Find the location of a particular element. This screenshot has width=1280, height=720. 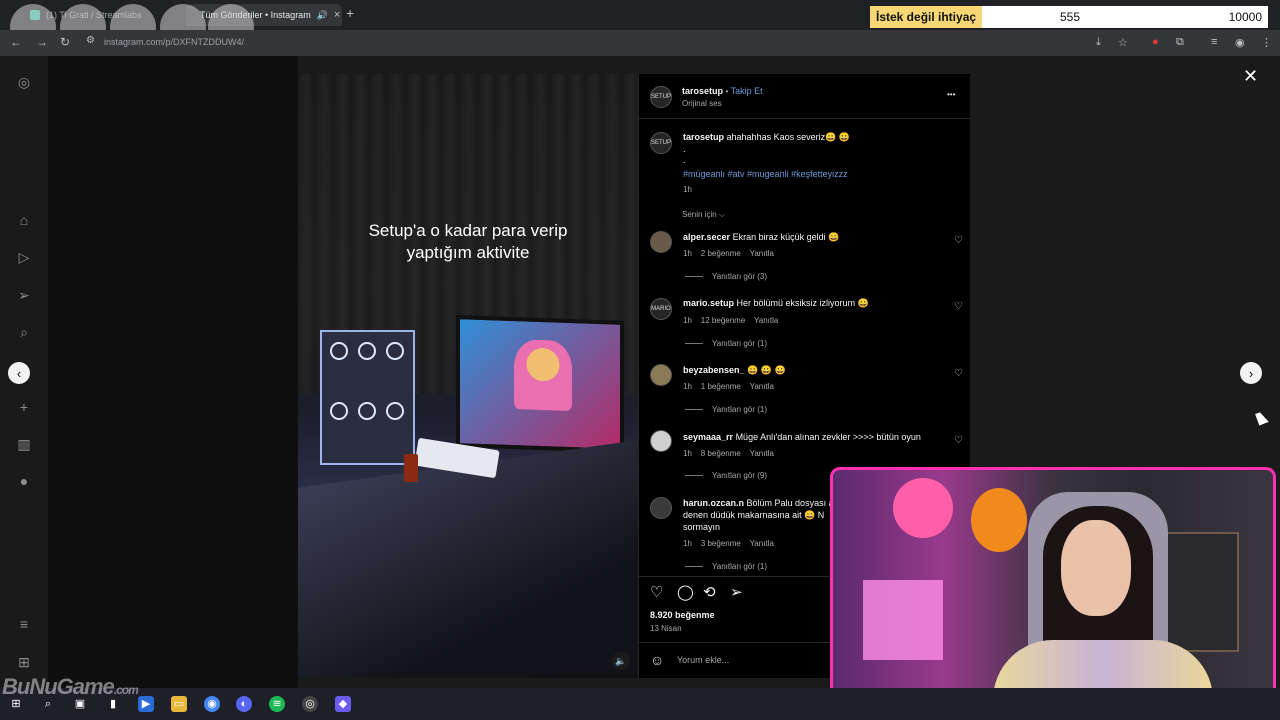

menu-icon: ≡ is located at coordinates (24, 624).